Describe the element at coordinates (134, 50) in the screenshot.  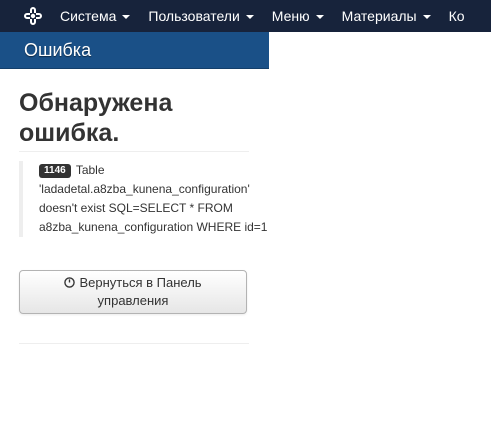
I see `page-header: Ошибка` at that location.